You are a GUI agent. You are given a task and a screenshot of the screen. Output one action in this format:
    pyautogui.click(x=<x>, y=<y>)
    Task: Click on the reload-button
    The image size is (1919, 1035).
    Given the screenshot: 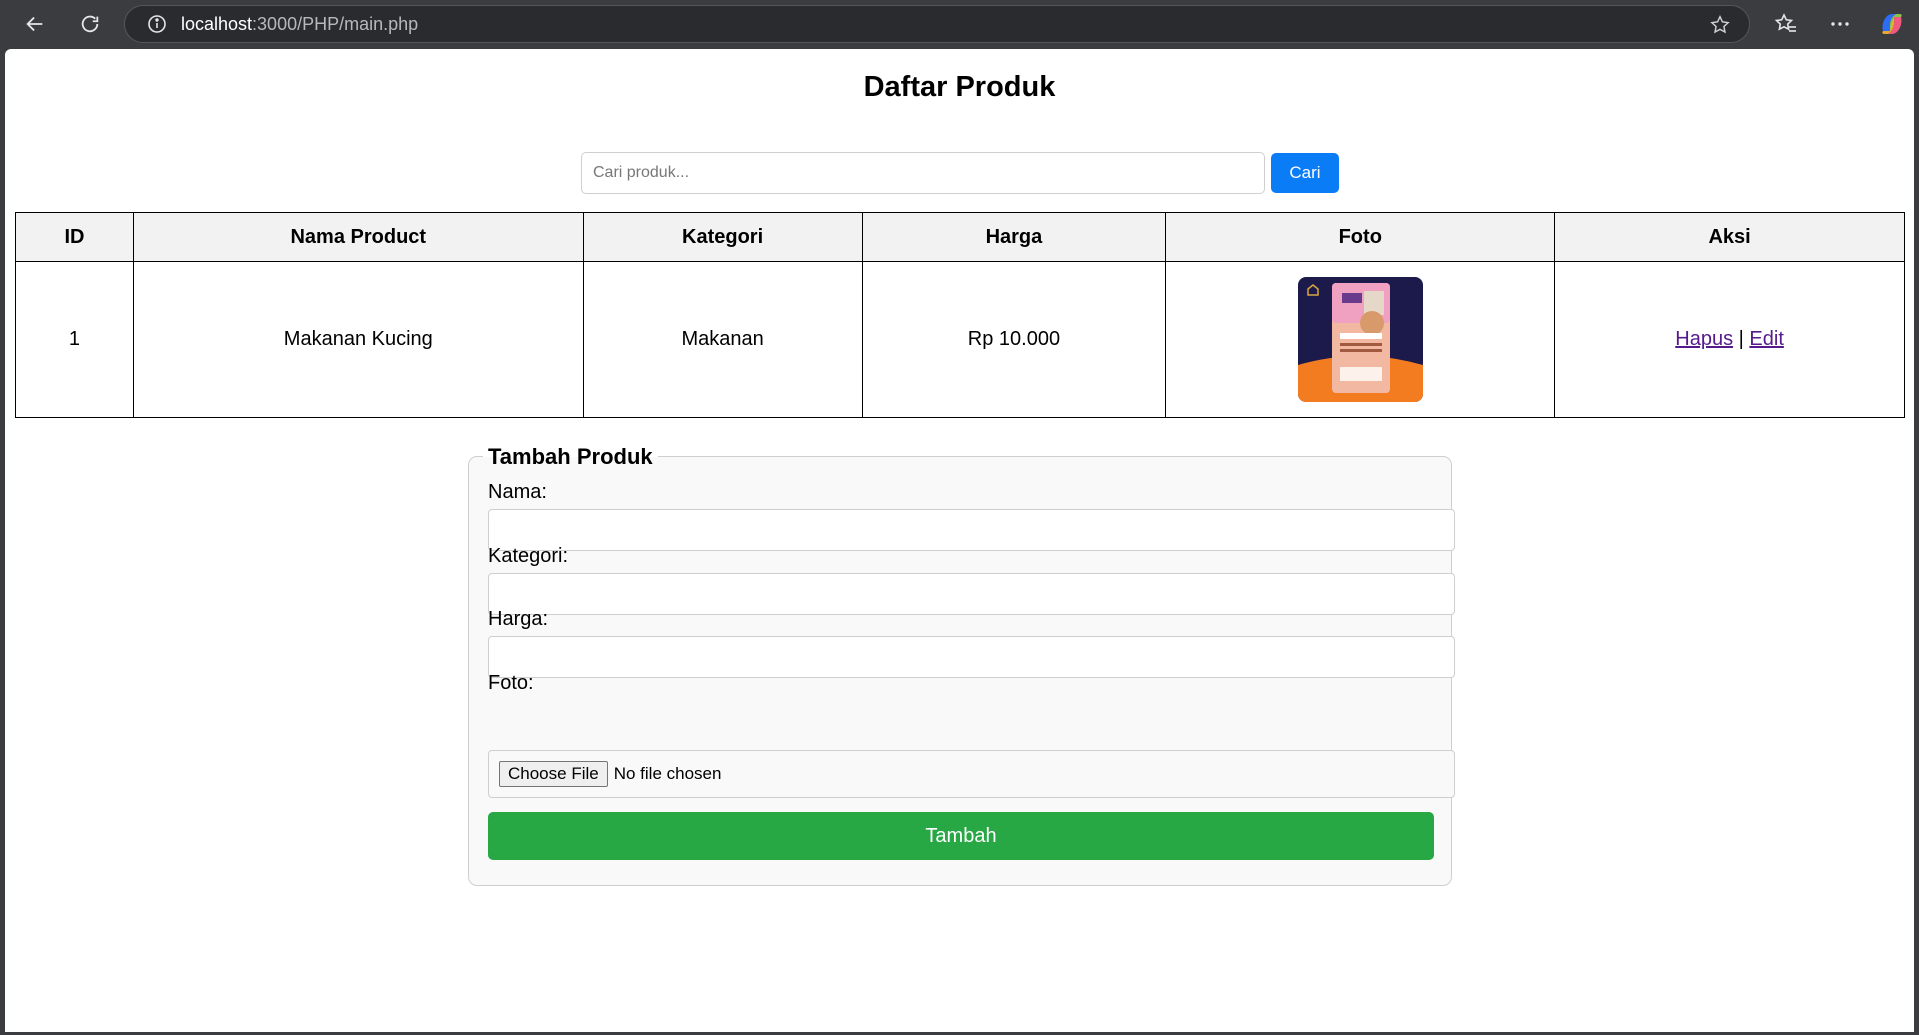 What is the action you would take?
    pyautogui.click(x=90, y=24)
    